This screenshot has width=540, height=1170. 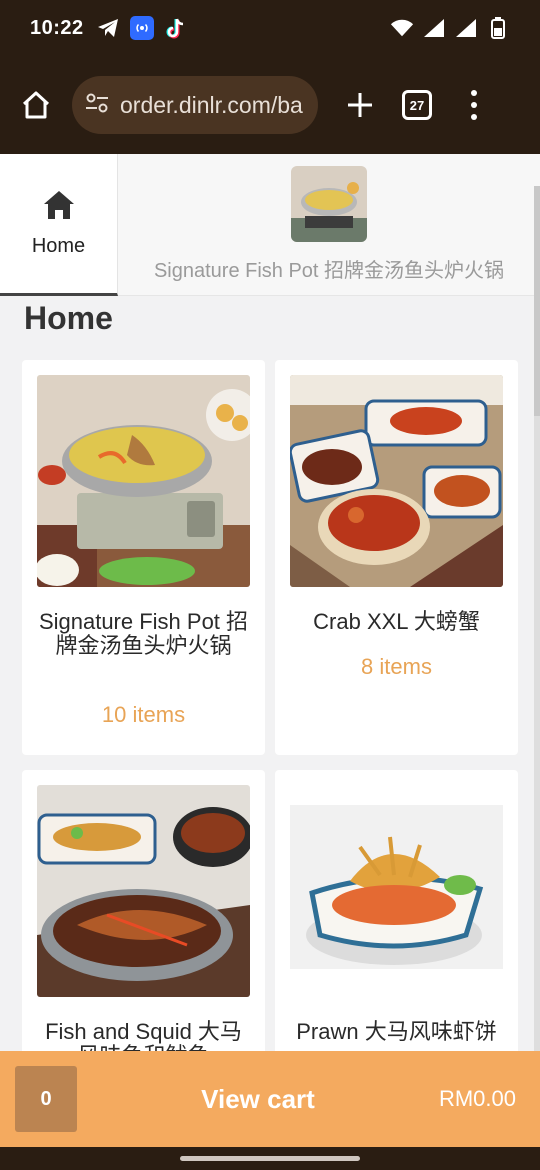 I want to click on cart-total: RM0.00, so click(x=477, y=1098).